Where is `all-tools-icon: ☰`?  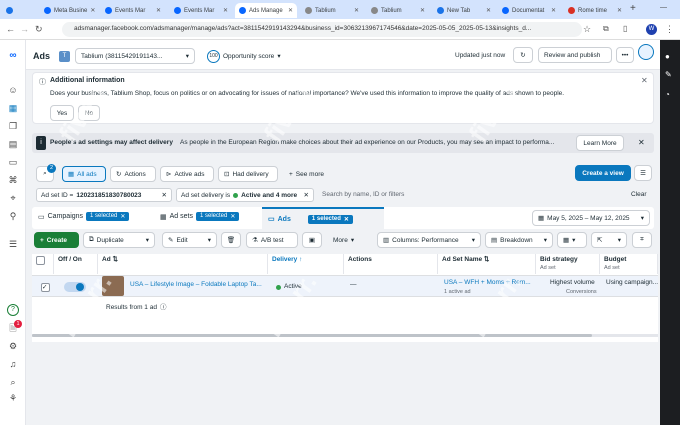
all-tools-icon: ☰ is located at coordinates (13, 244).